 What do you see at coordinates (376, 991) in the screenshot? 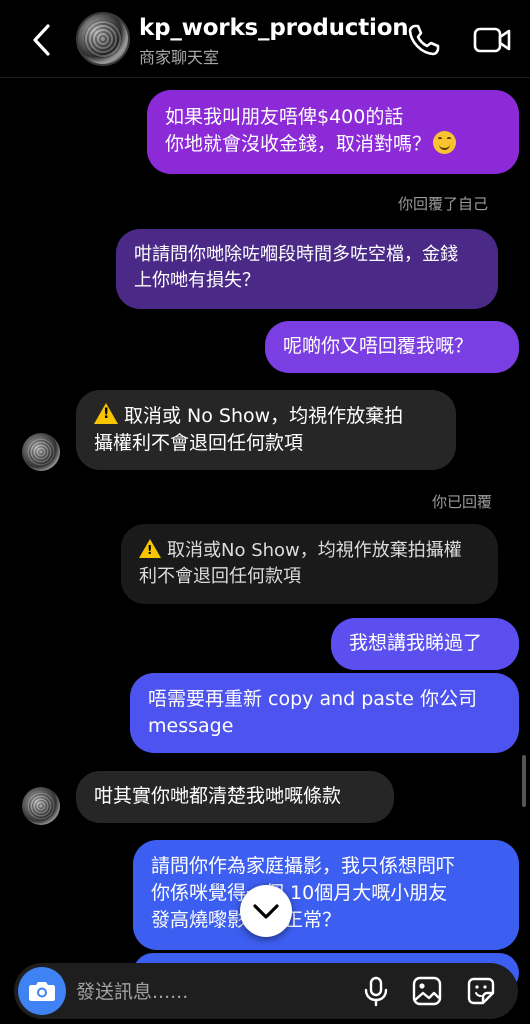
I see `microphone-icon` at bounding box center [376, 991].